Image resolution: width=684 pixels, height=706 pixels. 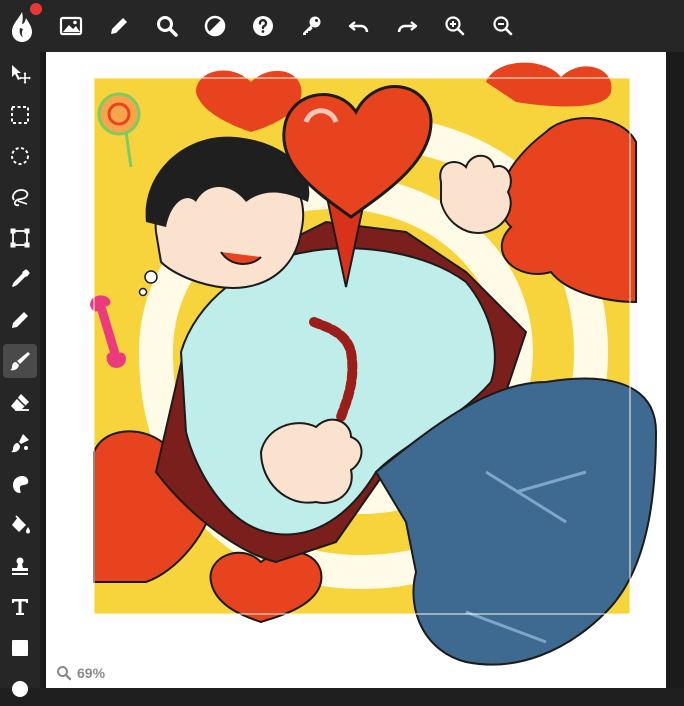 I want to click on top-toolbar, so click(x=342, y=26).